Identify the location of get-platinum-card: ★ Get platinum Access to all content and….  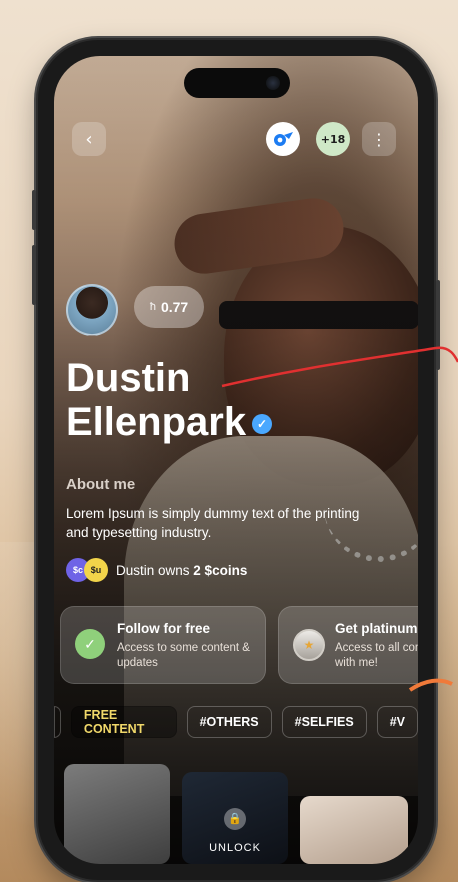
(348, 645).